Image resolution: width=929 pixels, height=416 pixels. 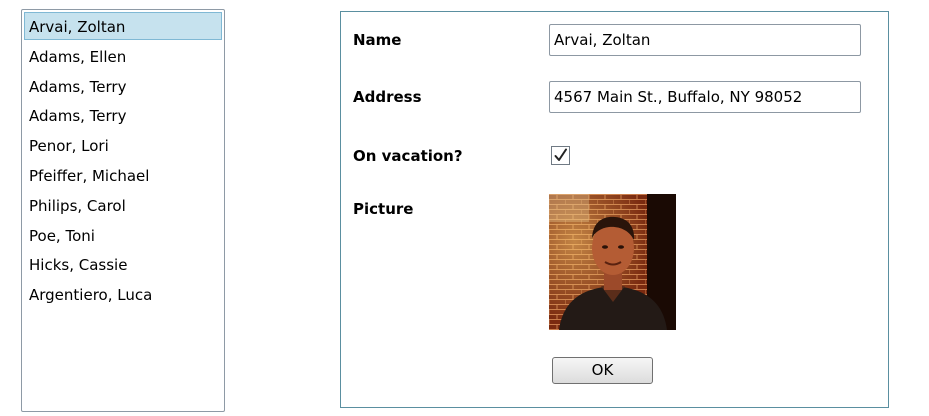 What do you see at coordinates (123, 145) in the screenshot?
I see `list-item: Penor, Lori` at bounding box center [123, 145].